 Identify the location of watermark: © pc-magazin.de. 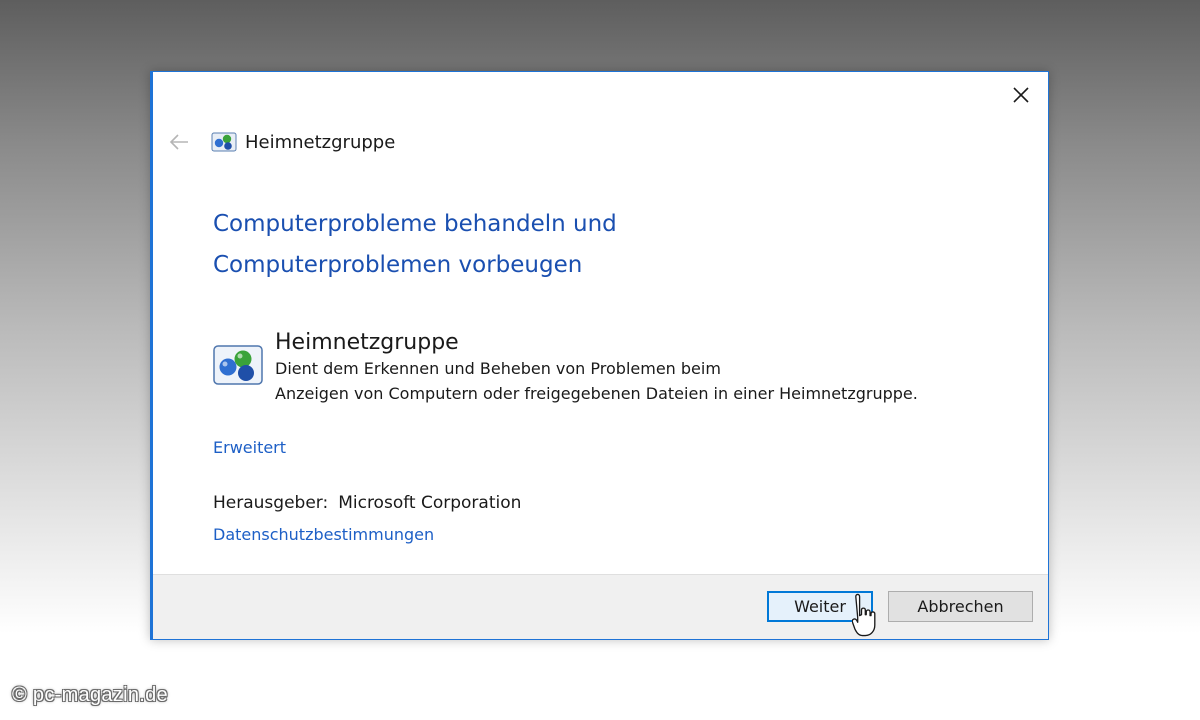
(90, 695).